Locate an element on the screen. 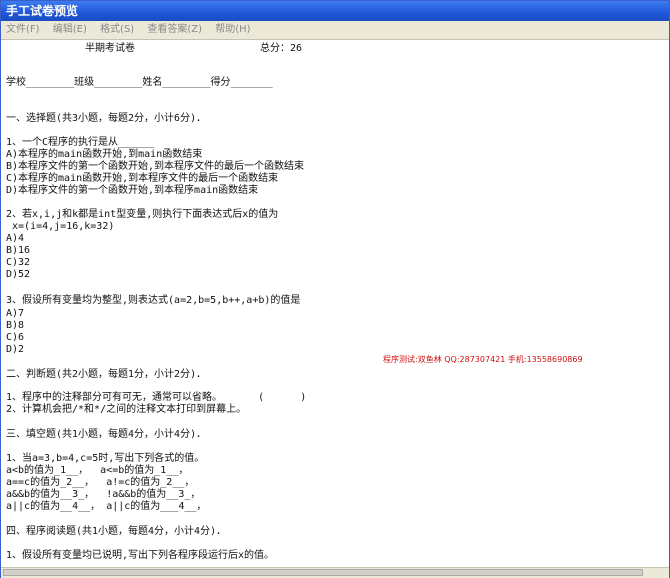 Image resolution: width=670 pixels, height=578 pixels. menu-bar: 文件(F) 编辑(E) 格式(S) 查看答案(Z) 帮助(H) is located at coordinates (335, 30).